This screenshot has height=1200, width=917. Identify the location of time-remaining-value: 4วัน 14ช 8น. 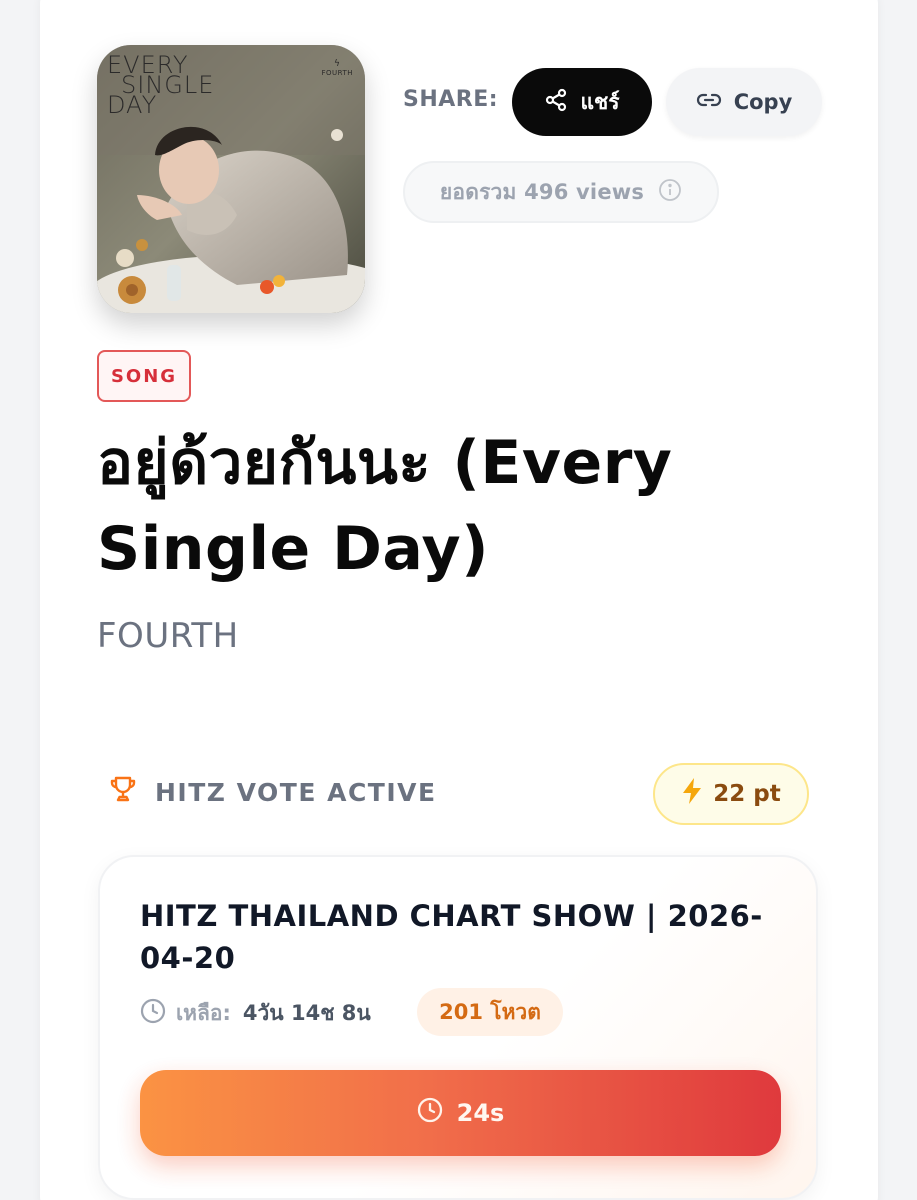
(306, 1013).